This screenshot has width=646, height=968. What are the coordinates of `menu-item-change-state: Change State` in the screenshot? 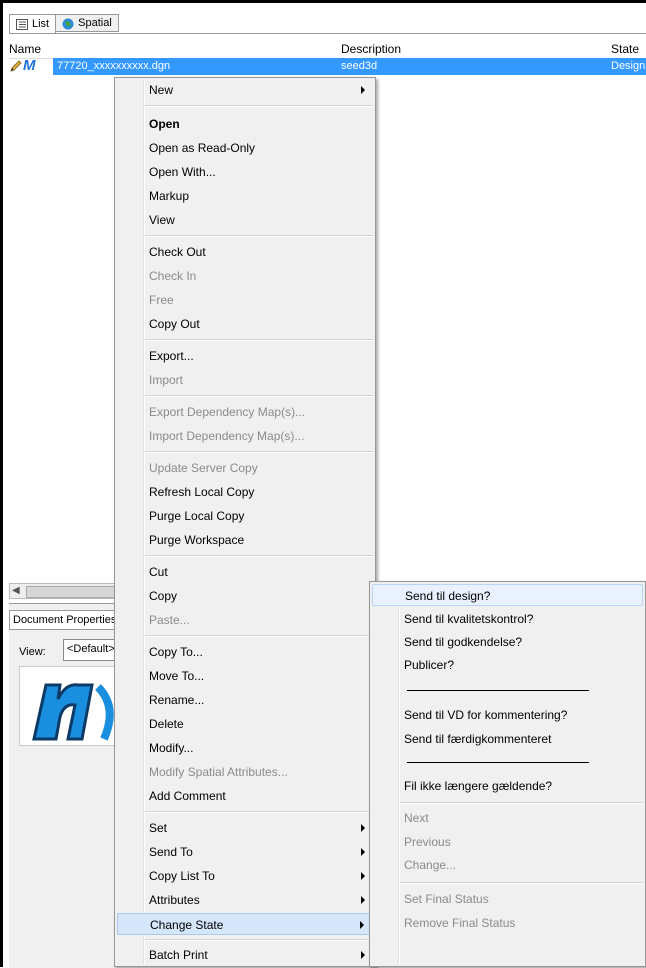 It's located at (245, 924).